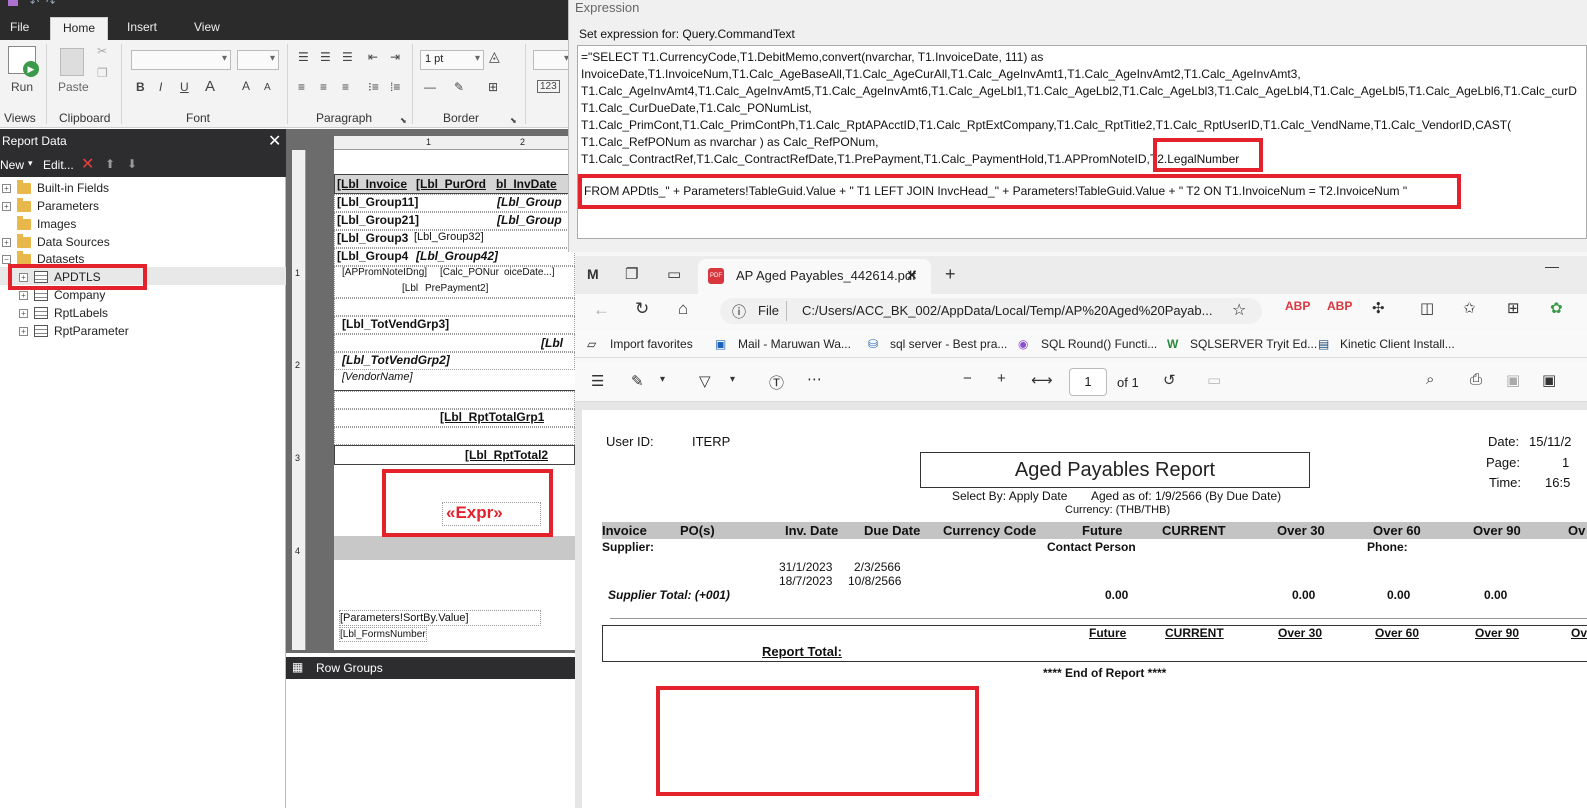 The image size is (1587, 808). What do you see at coordinates (181, 60) in the screenshot?
I see `font-family-select` at bounding box center [181, 60].